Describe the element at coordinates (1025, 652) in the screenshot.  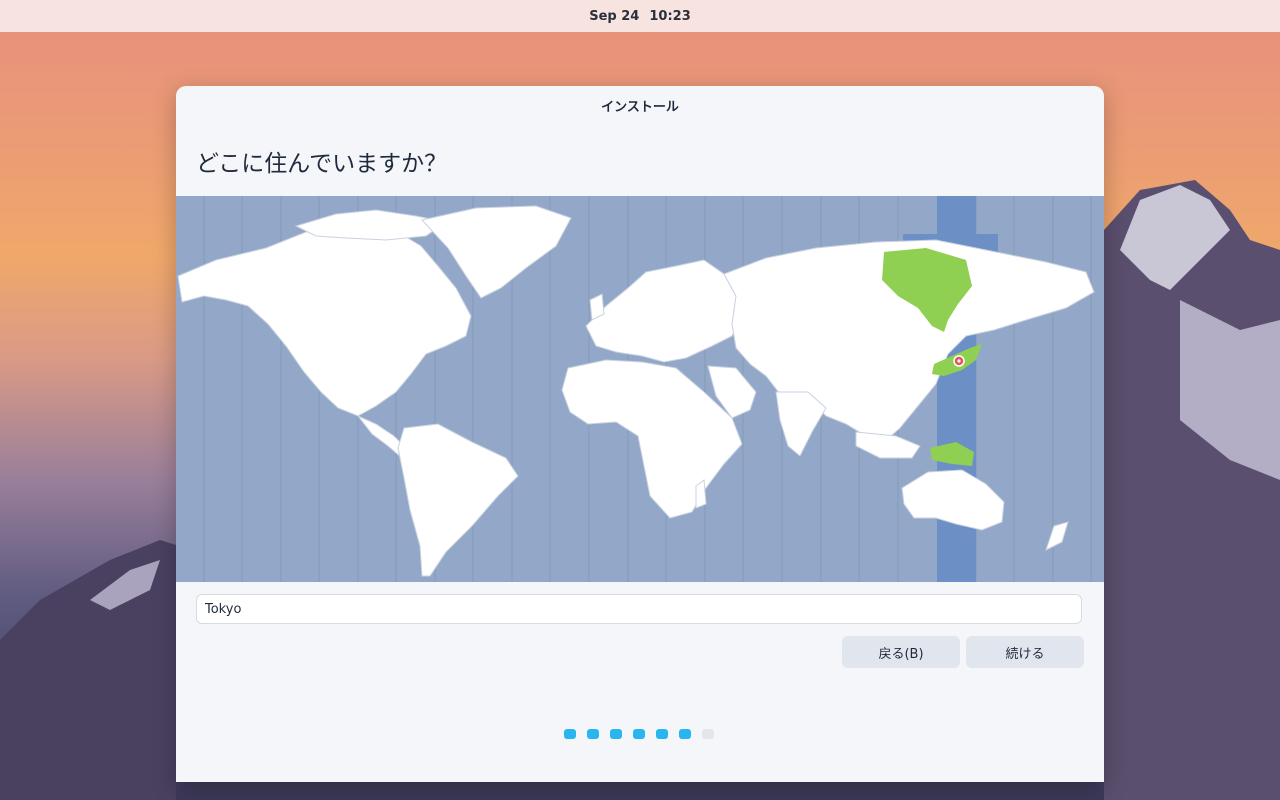
I see `continue-button: 続ける` at that location.